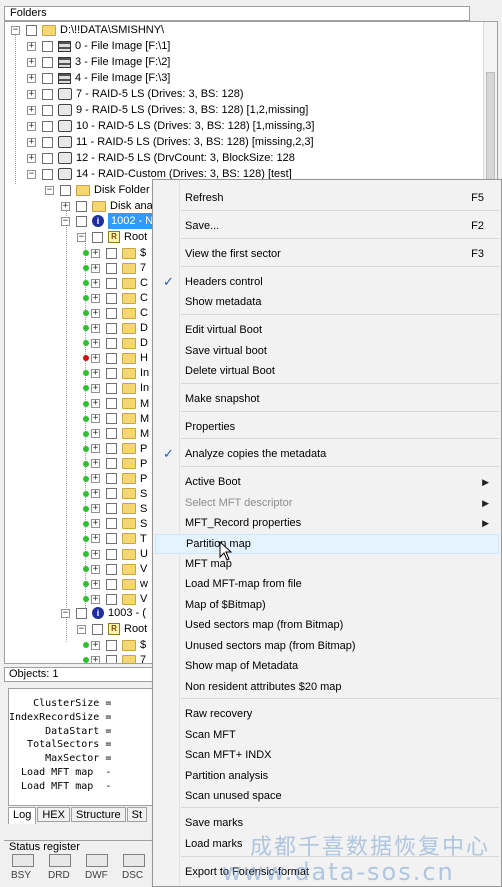  I want to click on menu-item-refresh: Refresh F5, so click(327, 198).